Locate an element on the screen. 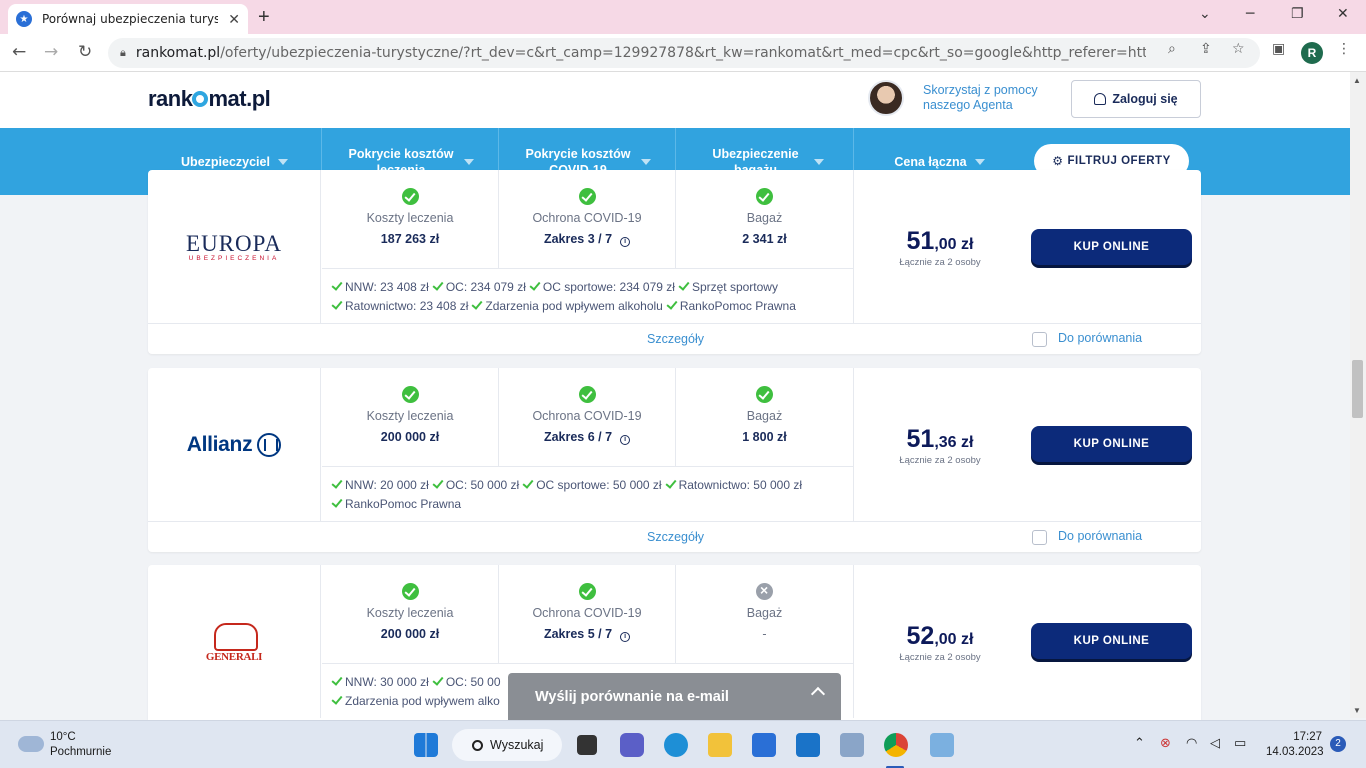 The height and width of the screenshot is (768, 1366). network-alert-icon: ⊗ is located at coordinates (1165, 743).